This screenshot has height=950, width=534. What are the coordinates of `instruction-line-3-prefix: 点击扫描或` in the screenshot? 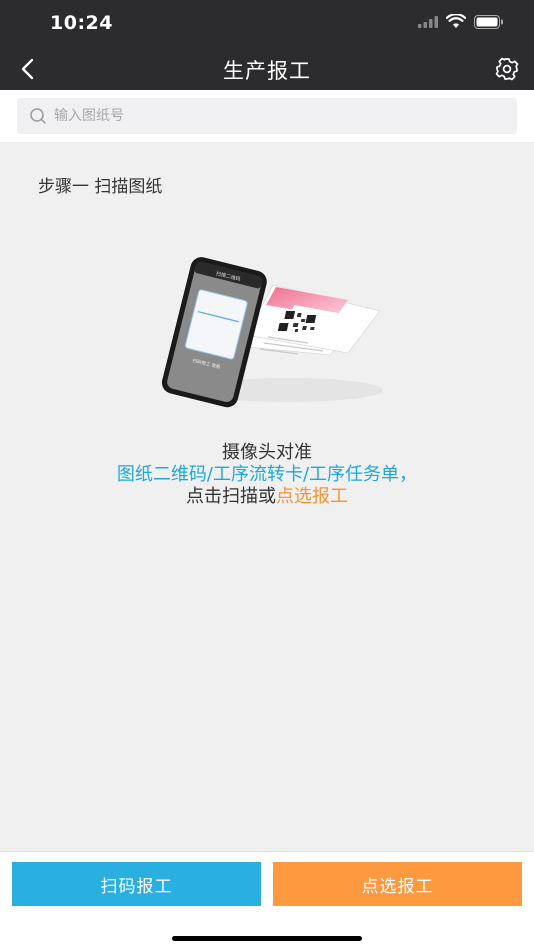 It's located at (231, 496).